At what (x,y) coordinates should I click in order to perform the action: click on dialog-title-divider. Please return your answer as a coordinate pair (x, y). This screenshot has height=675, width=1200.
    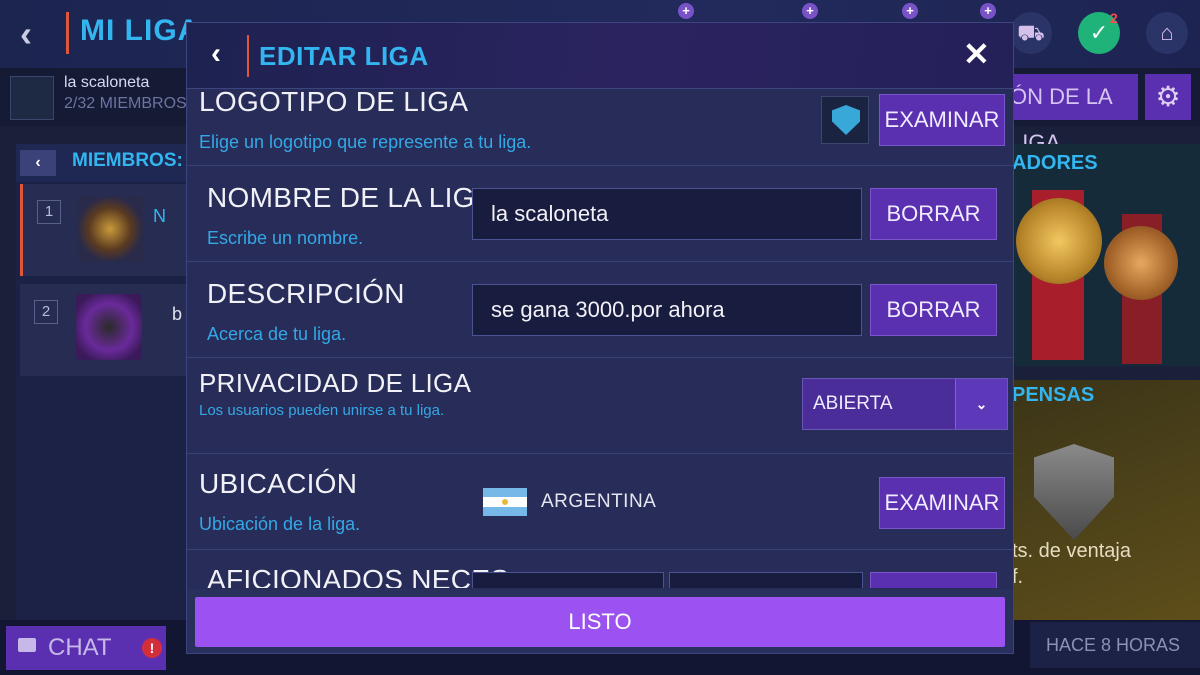
    Looking at the image, I should click on (248, 56).